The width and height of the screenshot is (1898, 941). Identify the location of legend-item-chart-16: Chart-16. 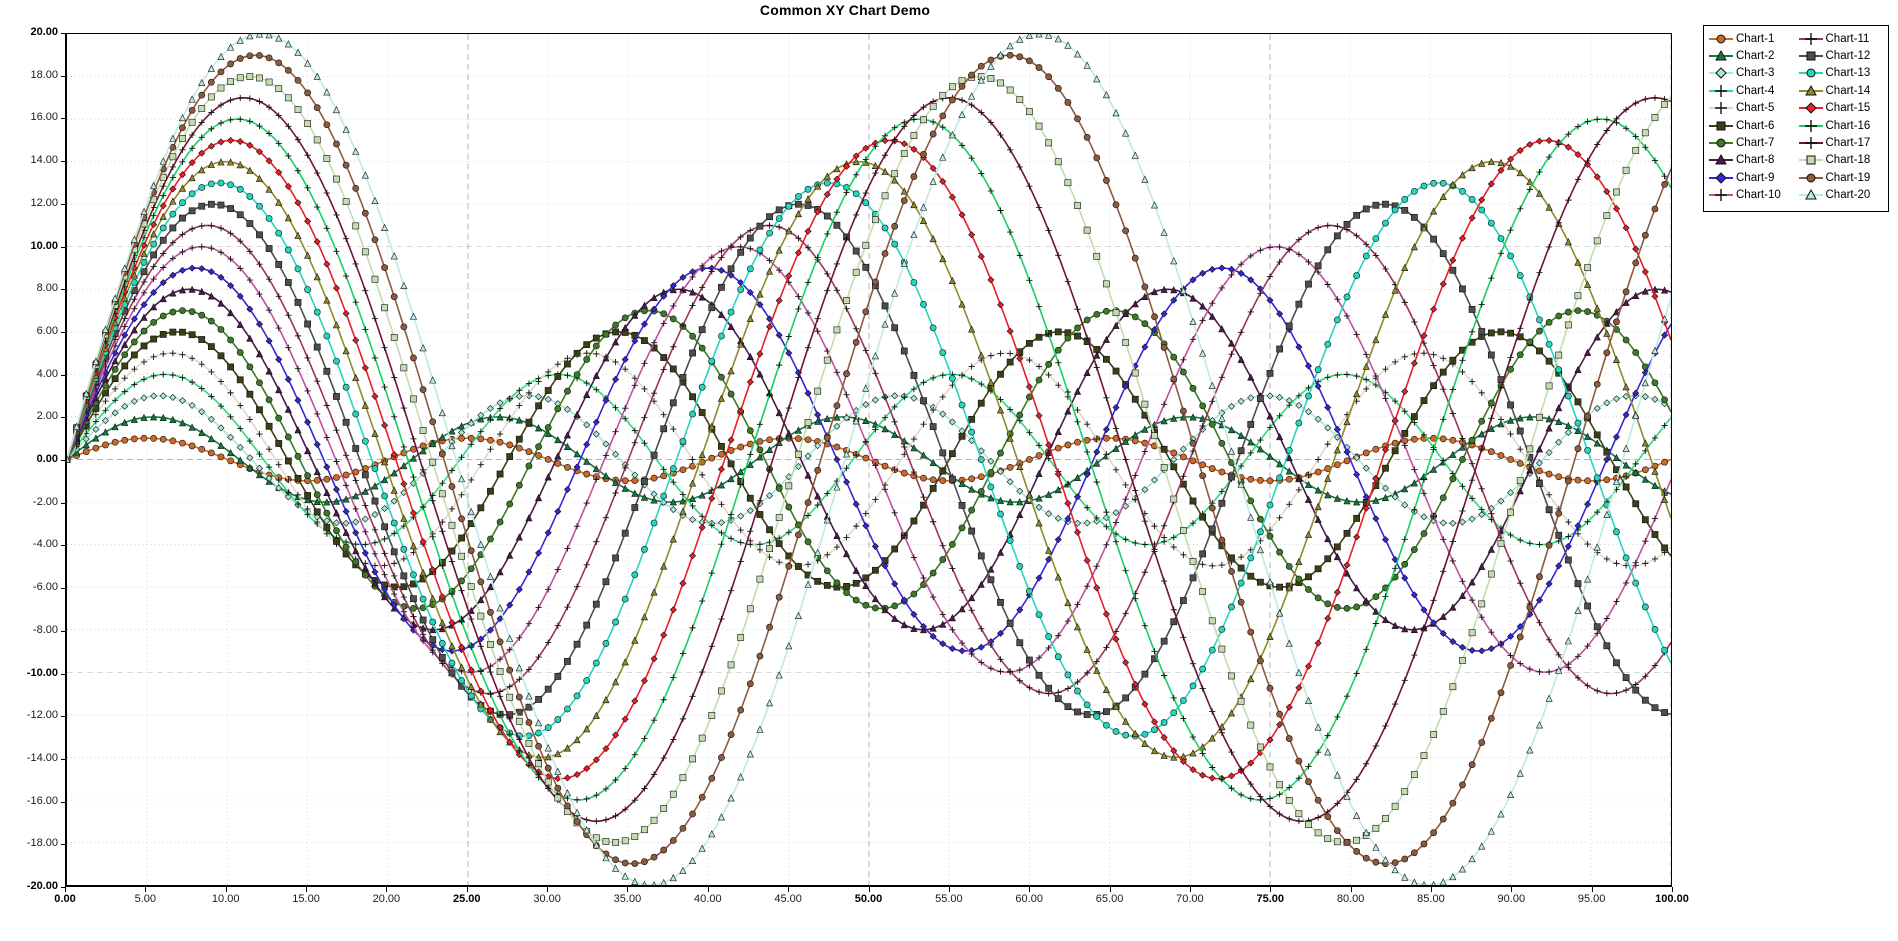
(1842, 125).